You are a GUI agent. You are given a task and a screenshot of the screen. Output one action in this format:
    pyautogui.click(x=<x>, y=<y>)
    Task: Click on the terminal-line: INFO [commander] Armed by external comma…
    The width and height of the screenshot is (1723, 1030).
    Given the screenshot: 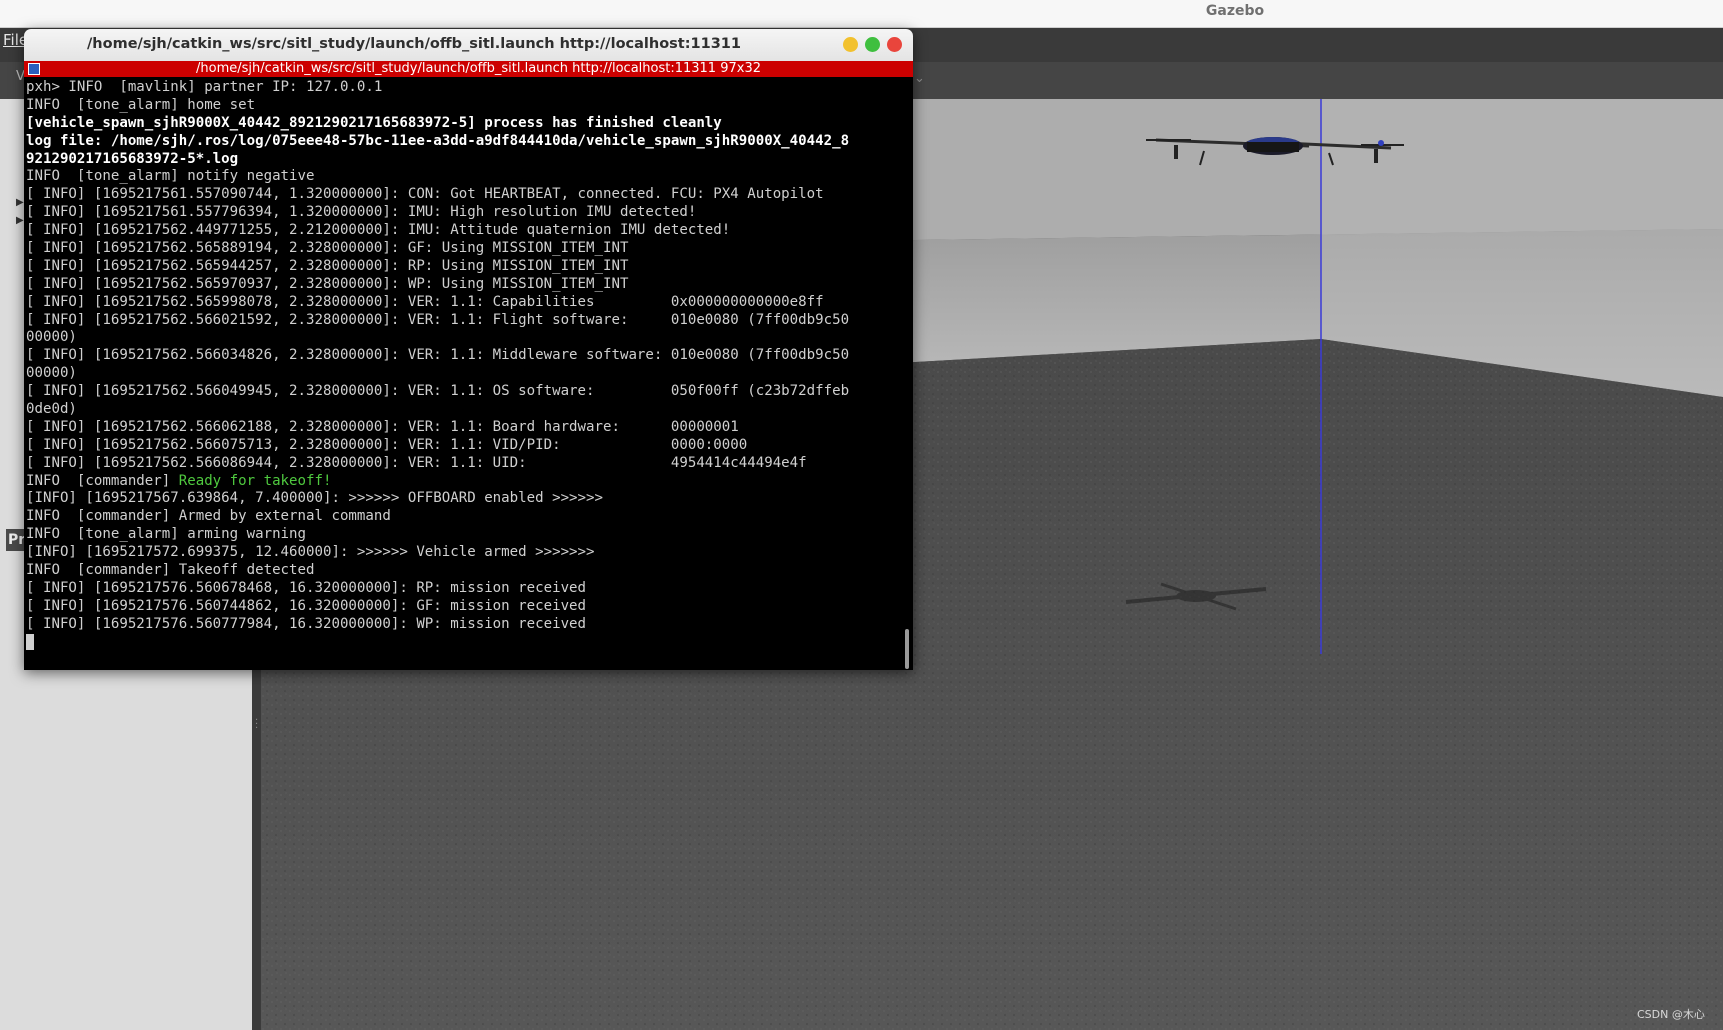 What is the action you would take?
    pyautogui.click(x=466, y=517)
    